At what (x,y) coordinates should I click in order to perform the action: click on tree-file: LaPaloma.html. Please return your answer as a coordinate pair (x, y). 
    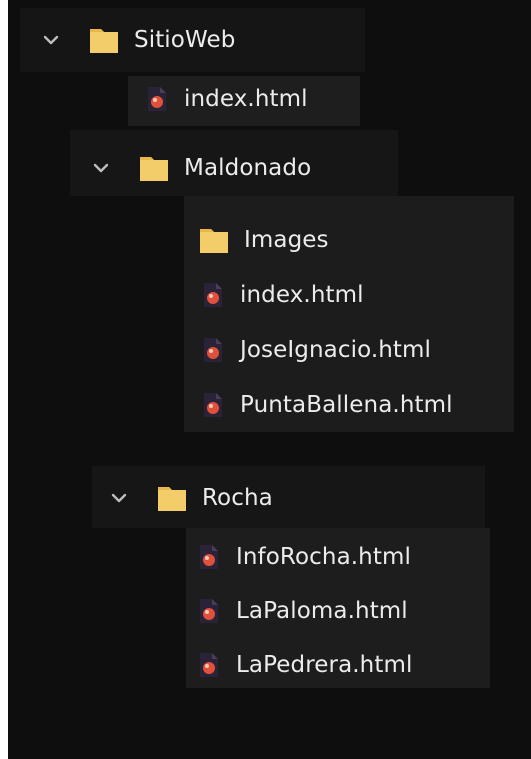
    Looking at the image, I should click on (303, 611).